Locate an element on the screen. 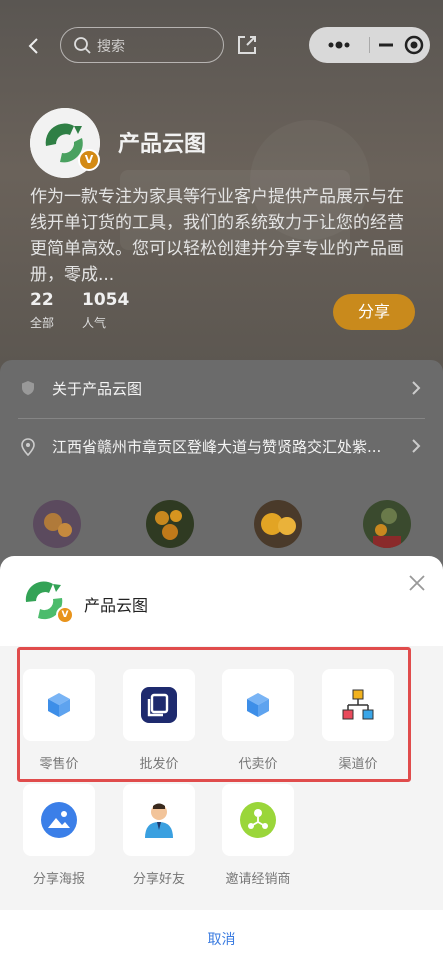  option-label: 分享好友 is located at coordinates (158, 879).